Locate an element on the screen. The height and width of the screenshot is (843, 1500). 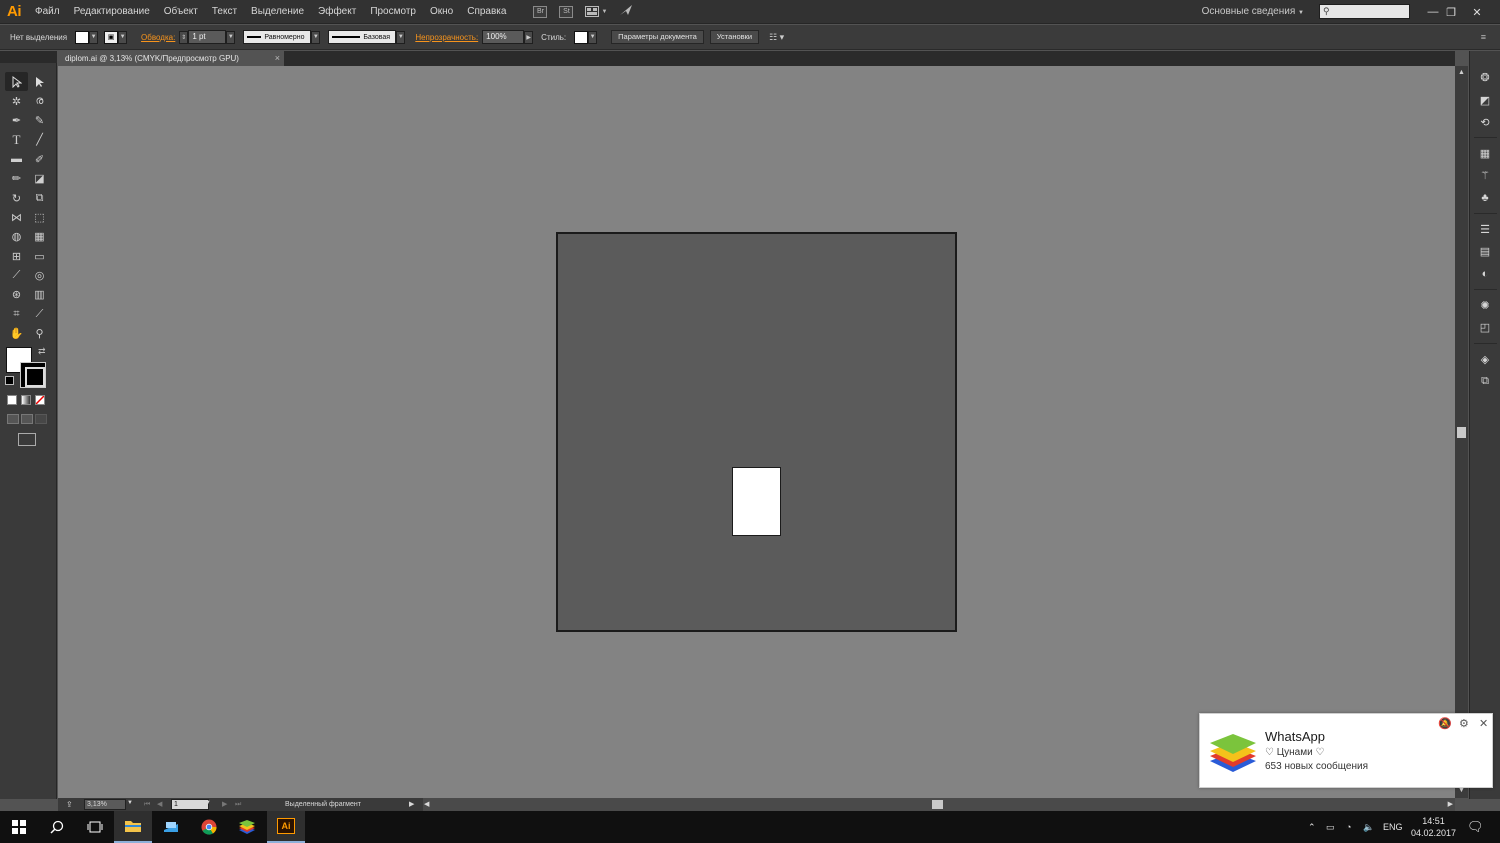
opacity-panel-link: Непрозрачность: is located at coordinates (446, 37).